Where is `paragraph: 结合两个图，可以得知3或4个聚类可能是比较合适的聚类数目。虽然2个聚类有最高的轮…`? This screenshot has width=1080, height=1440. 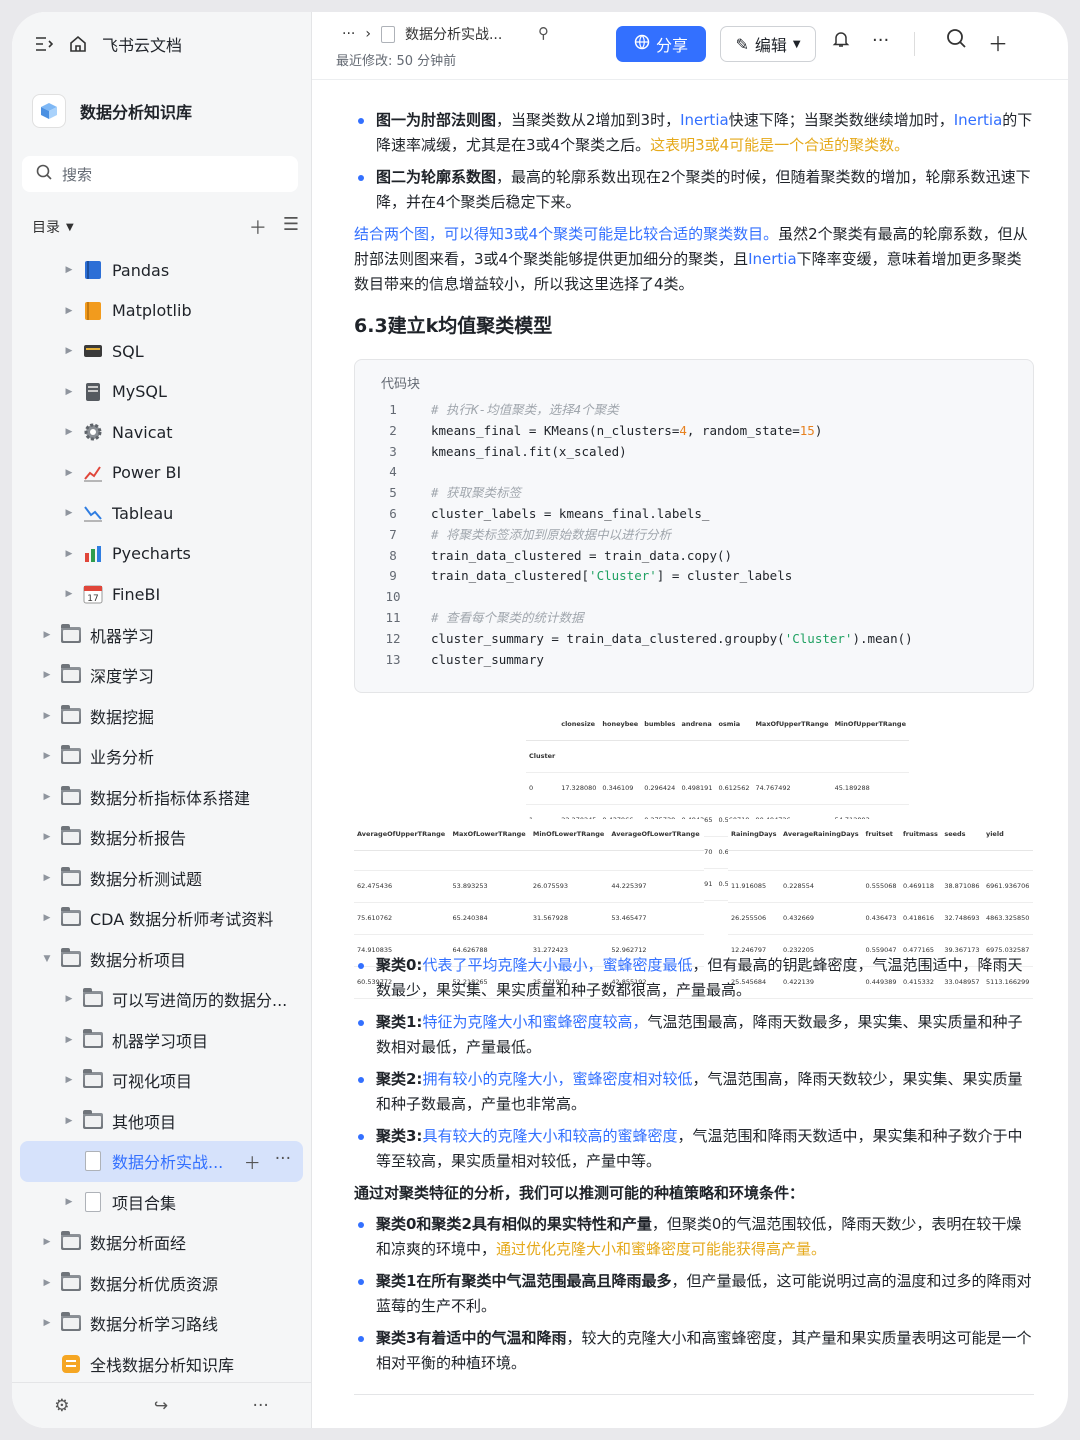
paragraph: 结合两个图，可以得知3或4个聚类可能是比较合适的聚类数目。虽然2个聚类有最高的轮… is located at coordinates (694, 259).